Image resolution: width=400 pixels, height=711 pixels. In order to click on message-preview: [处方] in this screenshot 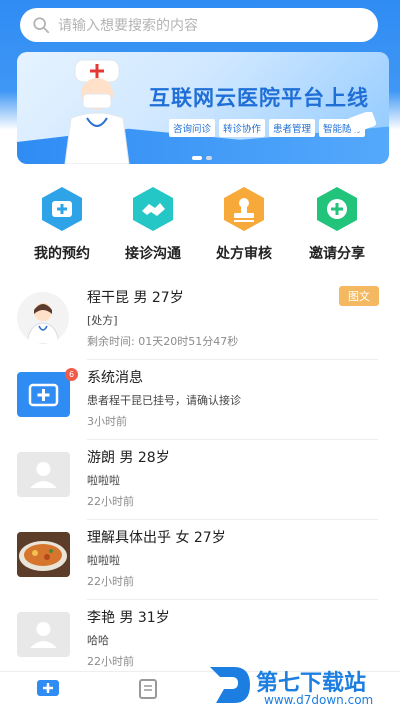, I will do `click(102, 320)`.